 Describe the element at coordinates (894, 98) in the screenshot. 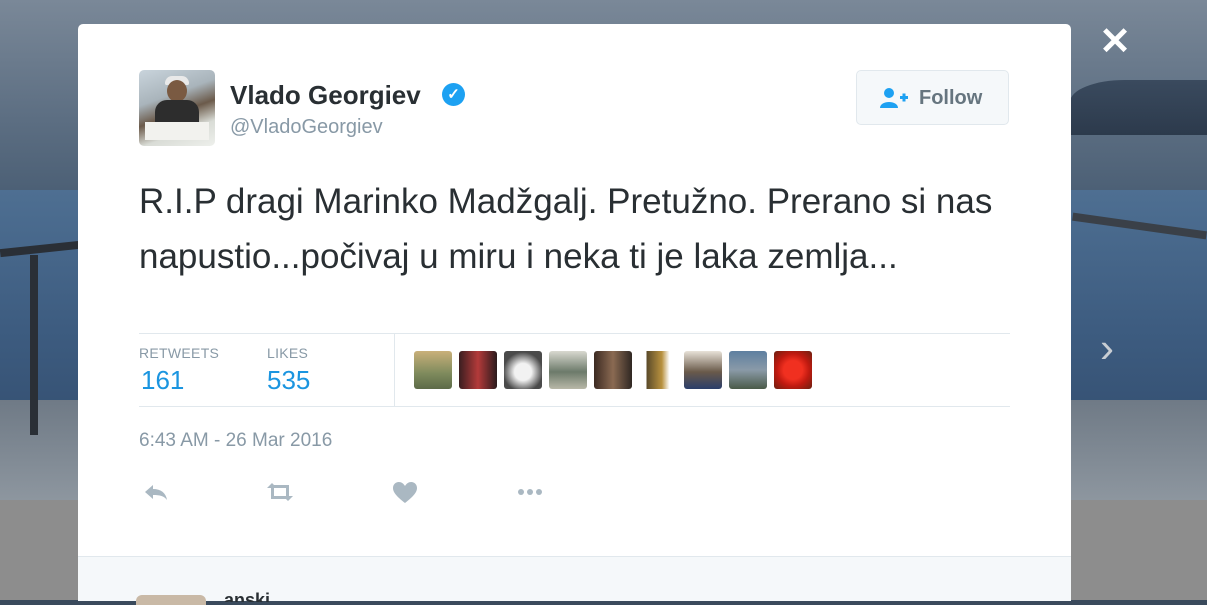

I see `add-user-icon` at that location.